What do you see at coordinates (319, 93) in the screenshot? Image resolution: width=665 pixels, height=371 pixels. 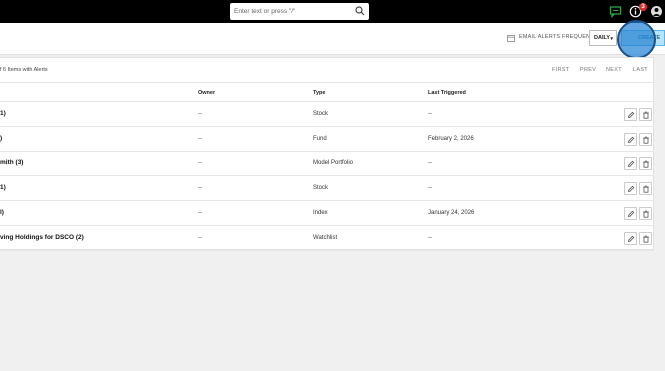 I see `column-type: Type` at bounding box center [319, 93].